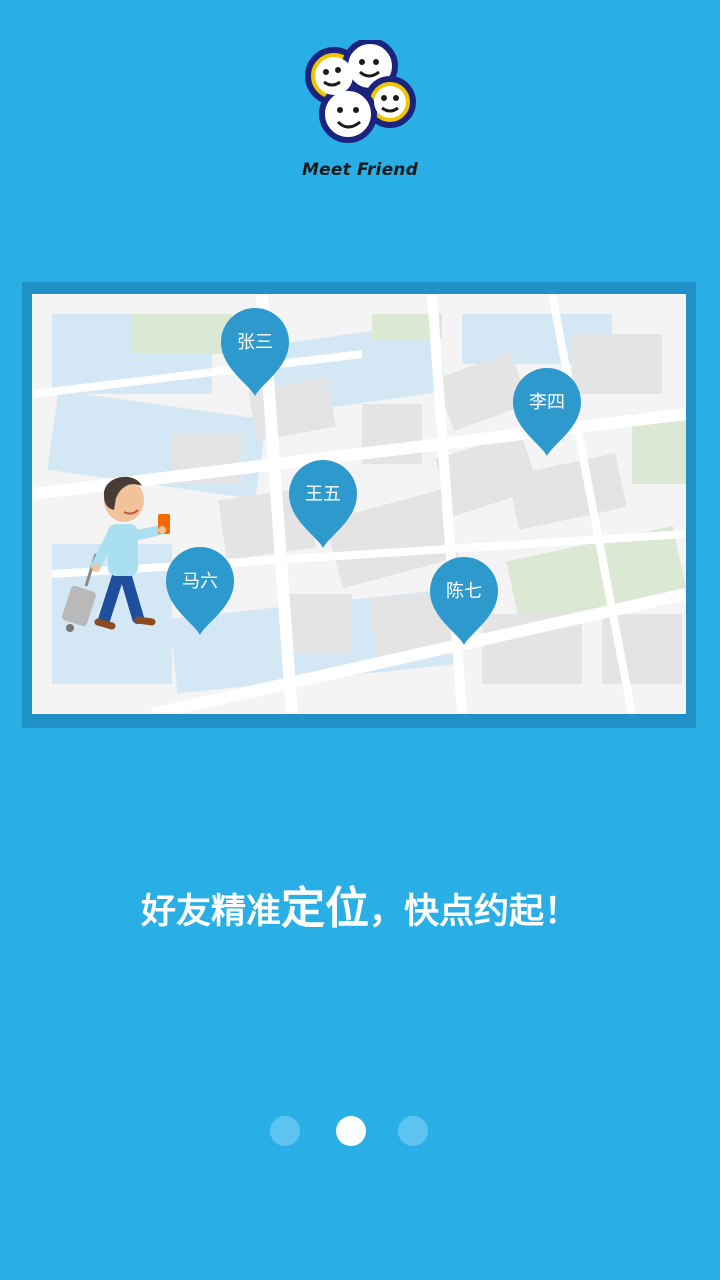 The image size is (720, 1280). What do you see at coordinates (255, 342) in the screenshot?
I see `pin-label: 张三` at bounding box center [255, 342].